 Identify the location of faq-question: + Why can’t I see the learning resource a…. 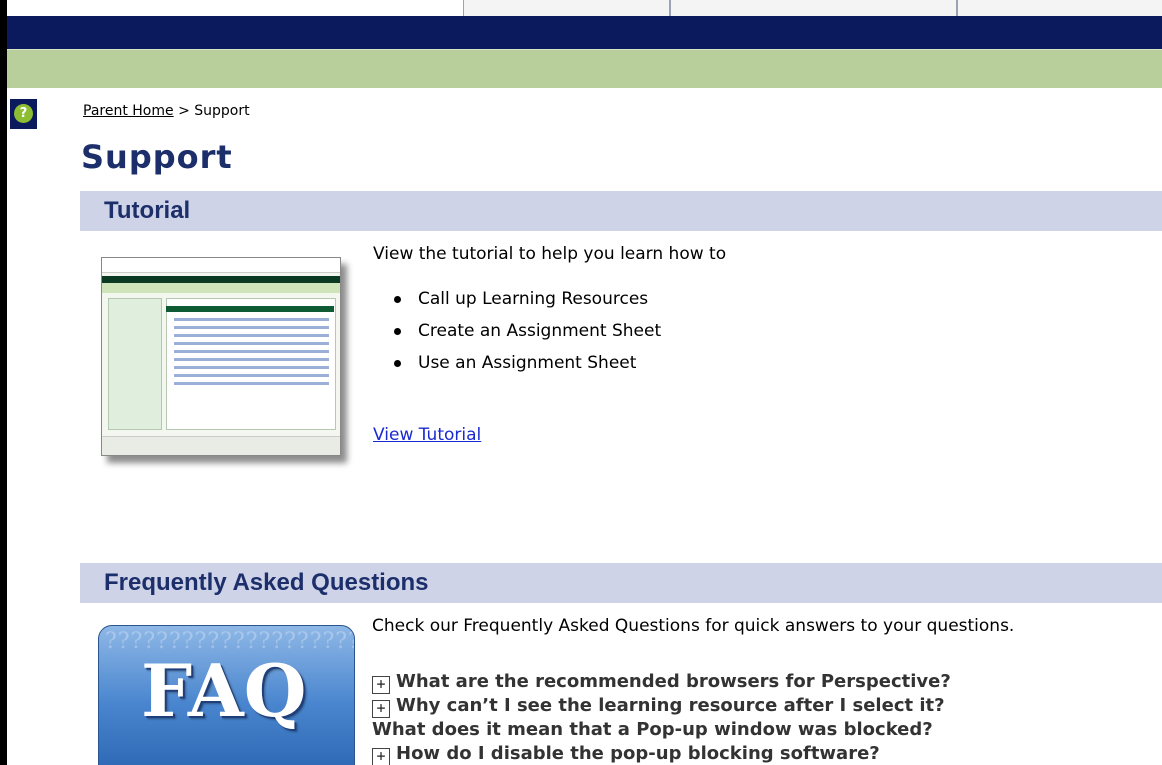
(661, 706).